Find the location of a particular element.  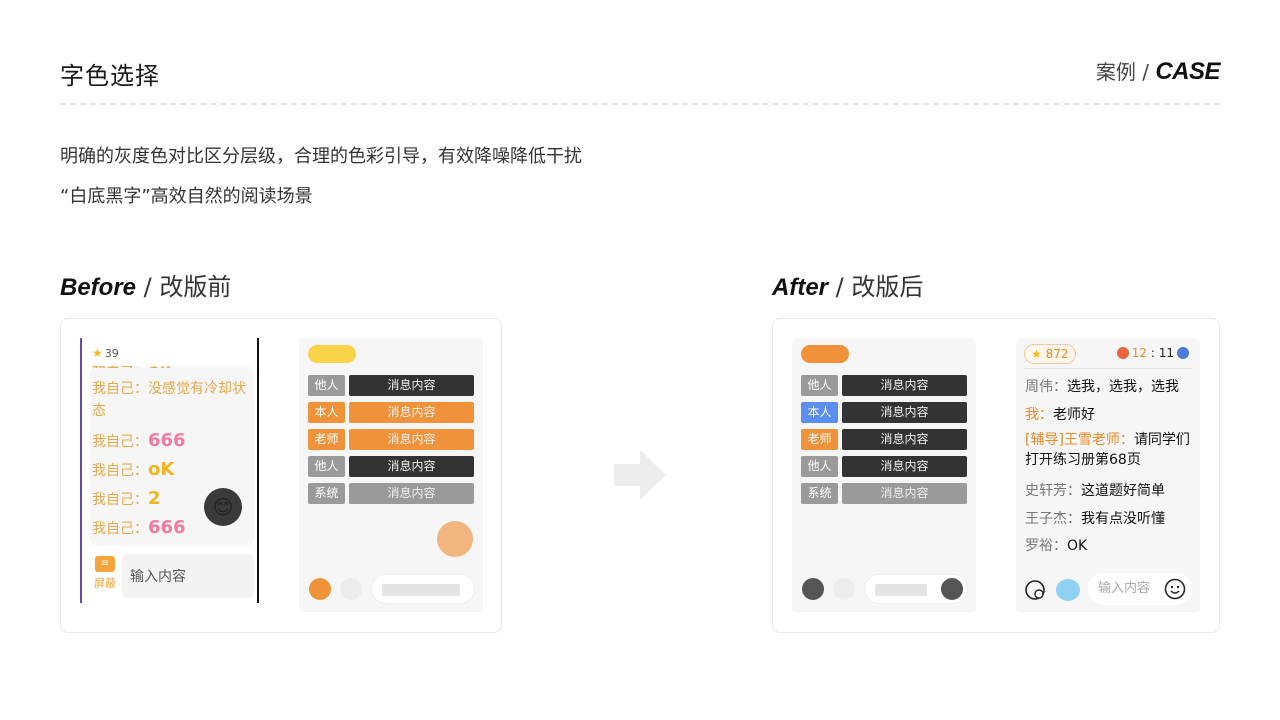

before-wireframe: 他人 消息内容 本人 消息内容 老师 消息内容 他人 消息内容 系统 消息内容 is located at coordinates (391, 475).